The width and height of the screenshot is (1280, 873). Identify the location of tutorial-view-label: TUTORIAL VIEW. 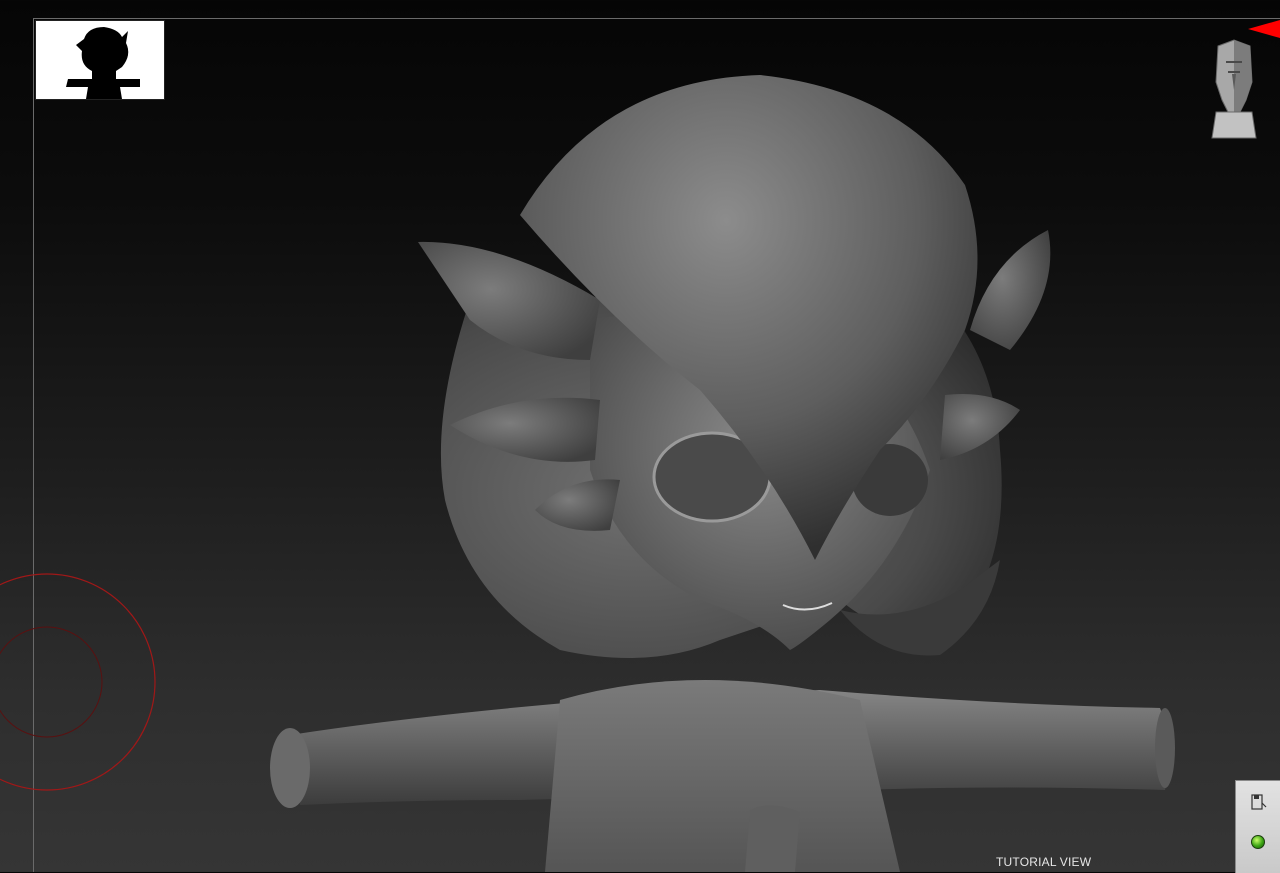
(1044, 862).